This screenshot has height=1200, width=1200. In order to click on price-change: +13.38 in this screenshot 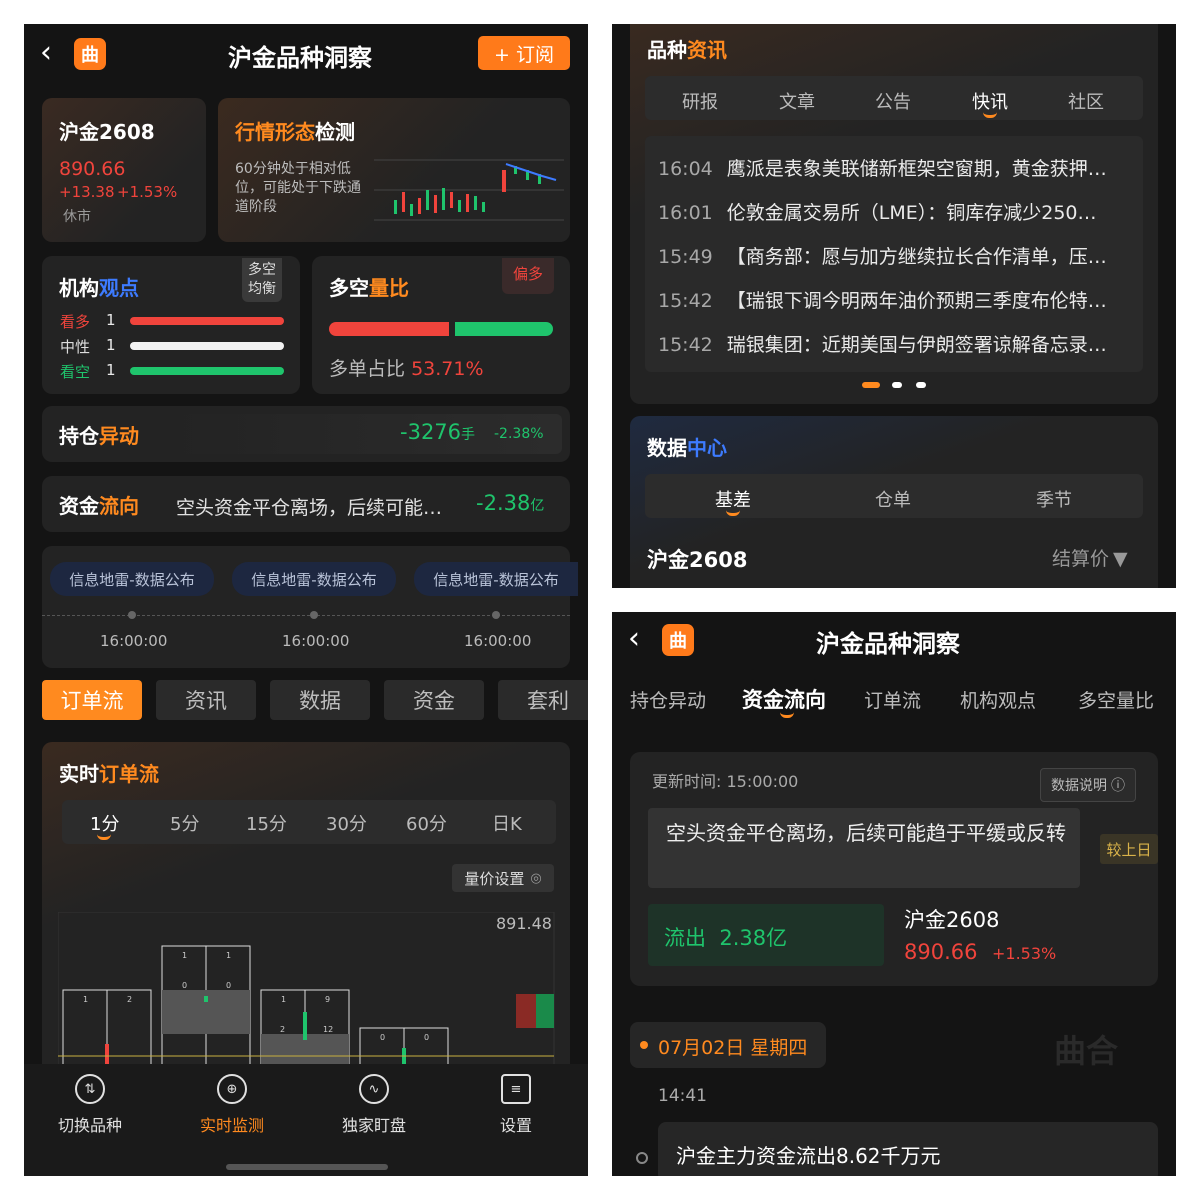, I will do `click(87, 192)`.